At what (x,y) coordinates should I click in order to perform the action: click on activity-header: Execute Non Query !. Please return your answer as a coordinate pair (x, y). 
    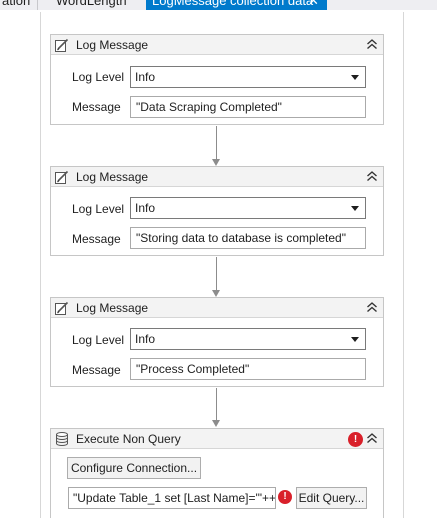
    Looking at the image, I should click on (217, 439).